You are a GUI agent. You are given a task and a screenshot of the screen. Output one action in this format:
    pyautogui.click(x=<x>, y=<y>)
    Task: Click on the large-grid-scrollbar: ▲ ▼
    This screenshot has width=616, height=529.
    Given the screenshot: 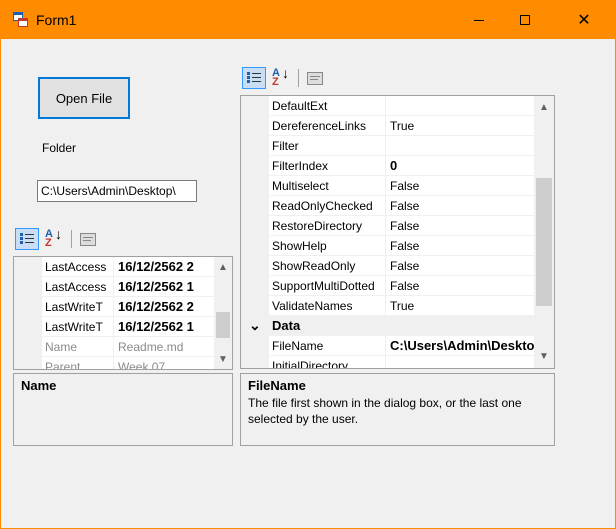 What is the action you would take?
    pyautogui.click(x=544, y=232)
    